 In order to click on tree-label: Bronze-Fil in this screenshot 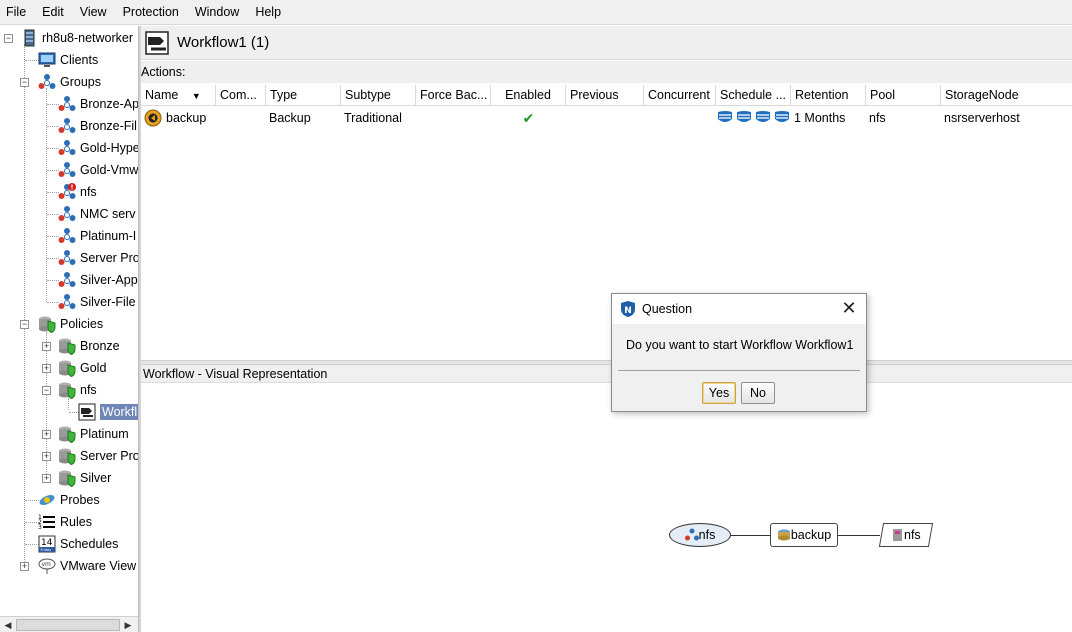, I will do `click(108, 126)`.